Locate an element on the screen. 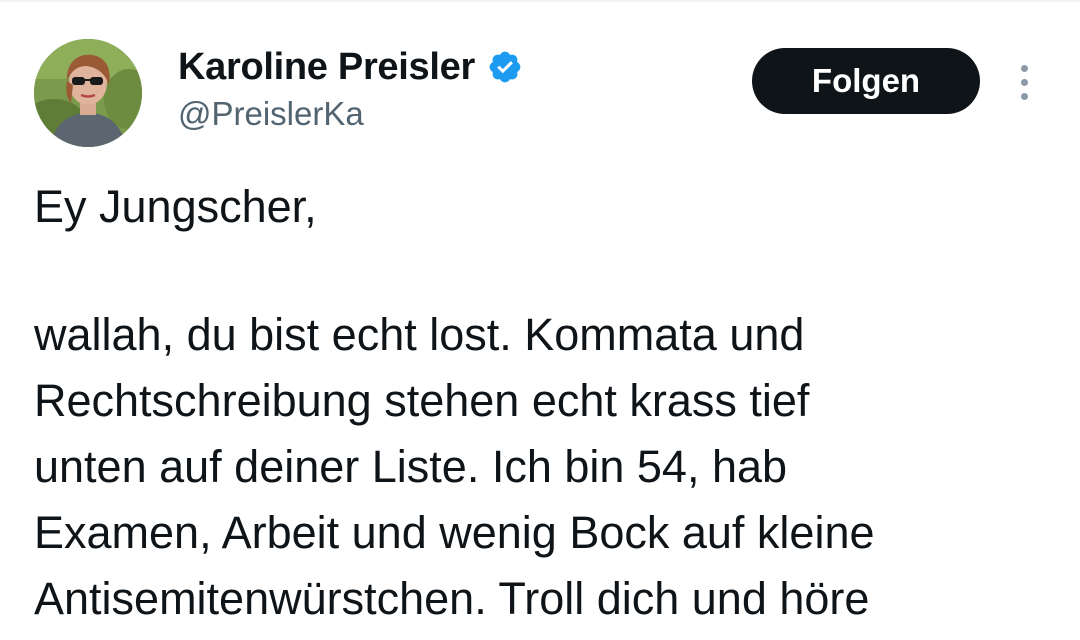 This screenshot has height=640, width=1080. more-options-icon is located at coordinates (1024, 82).